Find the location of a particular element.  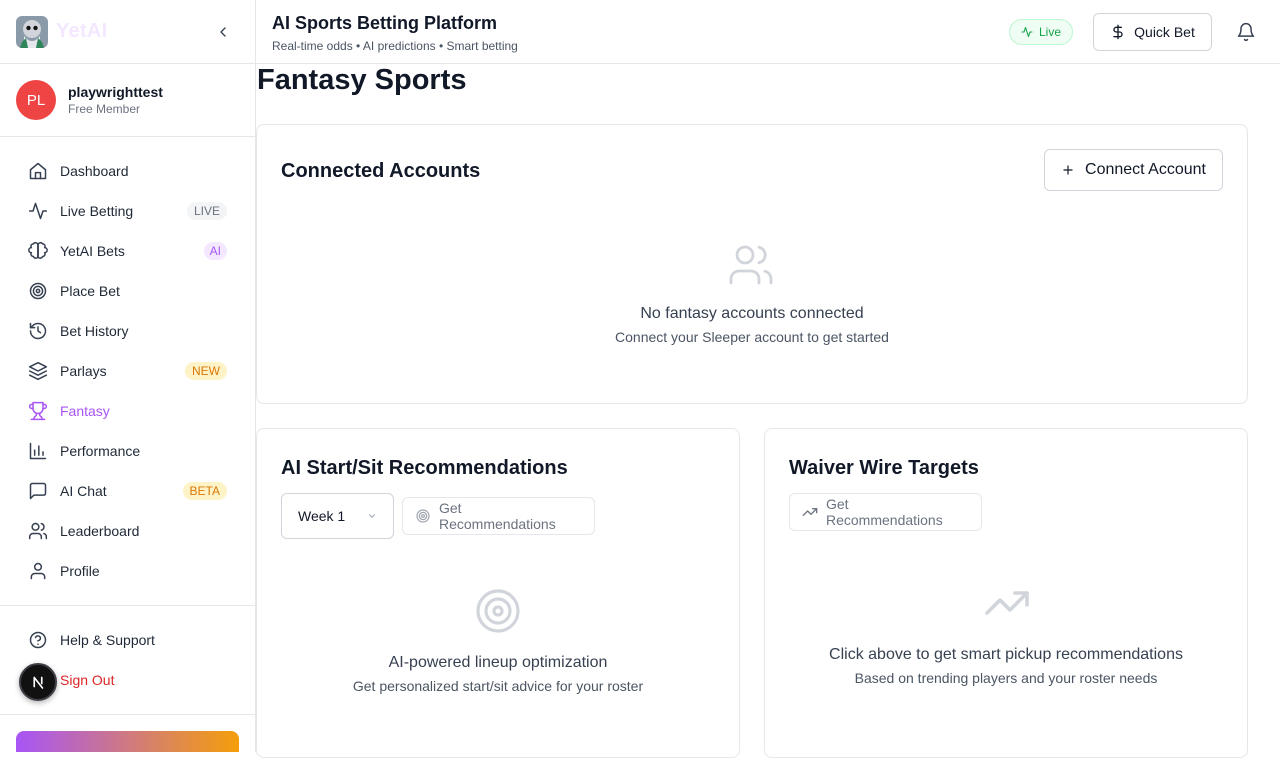

sidebar-item-performance: Performance is located at coordinates (127, 451).